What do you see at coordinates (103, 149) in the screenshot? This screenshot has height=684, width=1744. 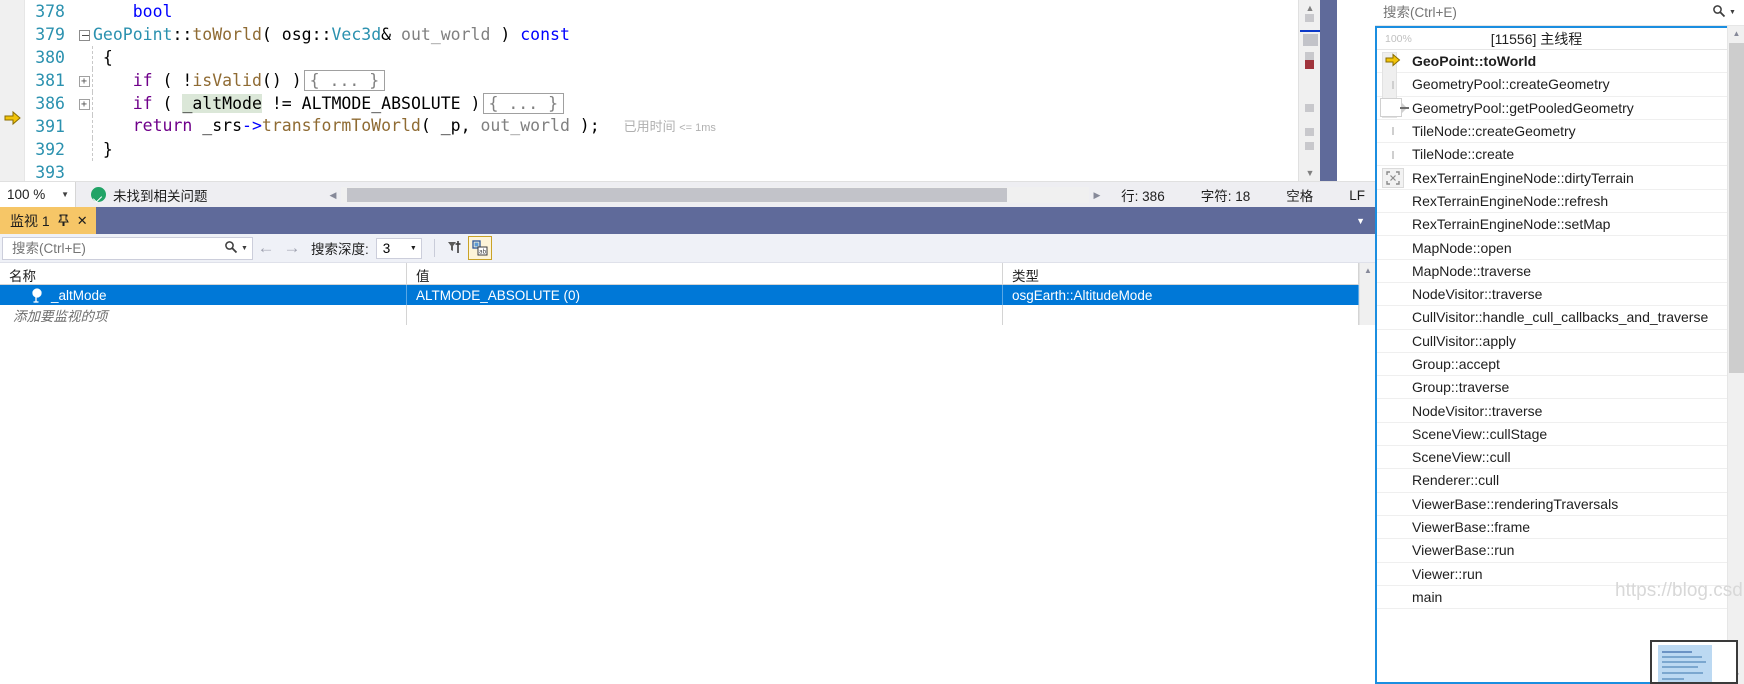 I see `code-text: }` at bounding box center [103, 149].